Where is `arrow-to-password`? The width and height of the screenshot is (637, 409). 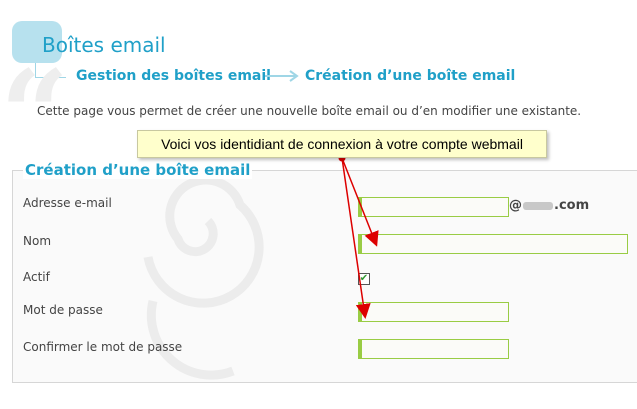 arrow-to-password is located at coordinates (356, 238).